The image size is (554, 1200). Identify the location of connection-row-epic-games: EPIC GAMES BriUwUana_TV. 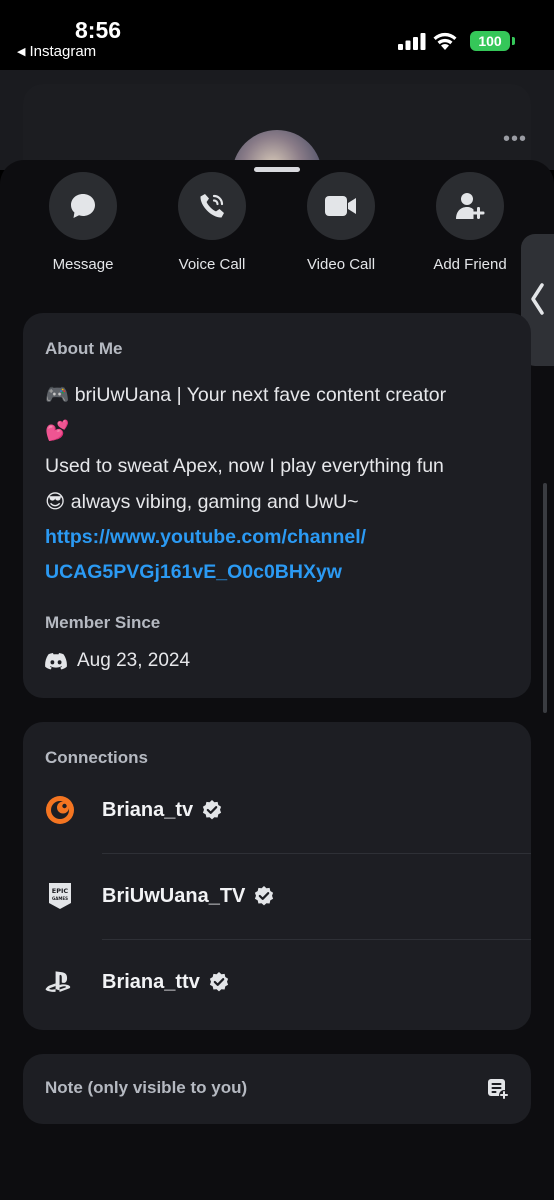
(277, 896).